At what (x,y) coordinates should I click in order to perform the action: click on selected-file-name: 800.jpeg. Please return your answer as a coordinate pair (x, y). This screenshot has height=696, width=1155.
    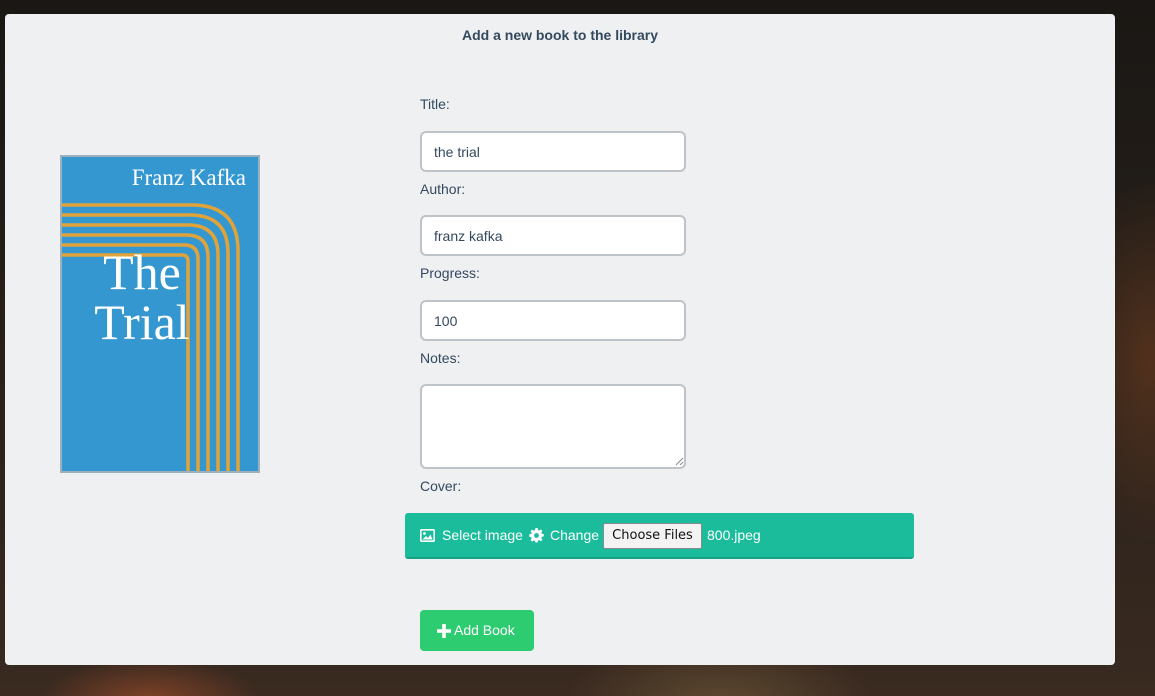
    Looking at the image, I should click on (734, 535).